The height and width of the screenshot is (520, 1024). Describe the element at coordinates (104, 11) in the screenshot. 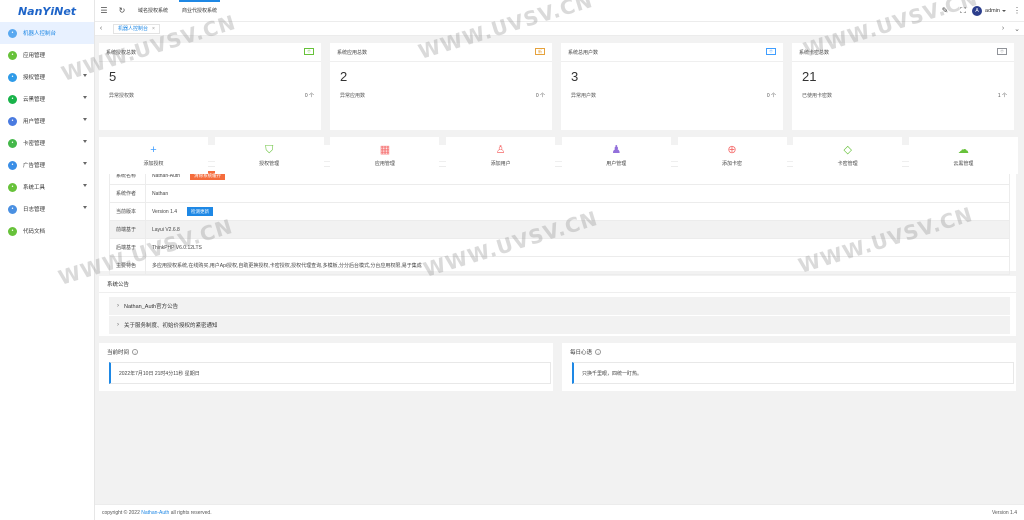

I see `menu-toggle-icon: ☰` at that location.